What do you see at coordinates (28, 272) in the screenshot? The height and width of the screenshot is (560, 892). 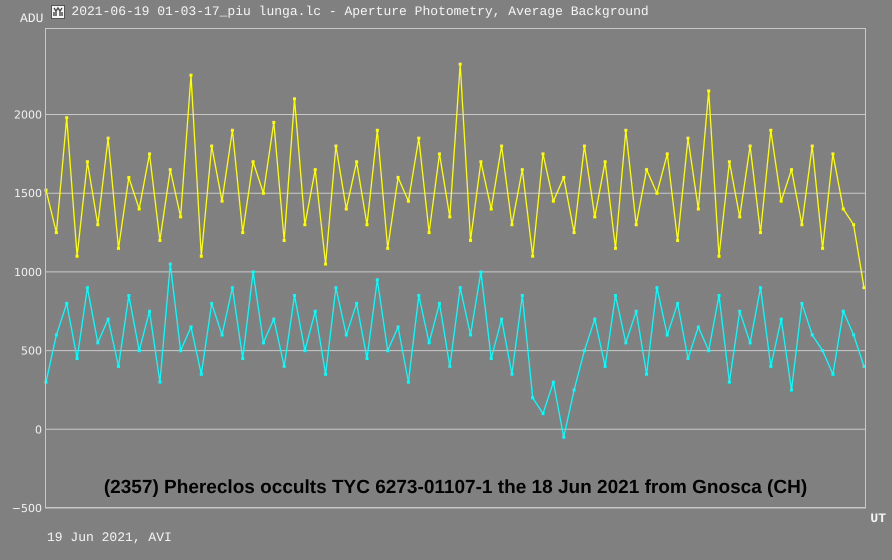 I see `tick-label: 1000` at bounding box center [28, 272].